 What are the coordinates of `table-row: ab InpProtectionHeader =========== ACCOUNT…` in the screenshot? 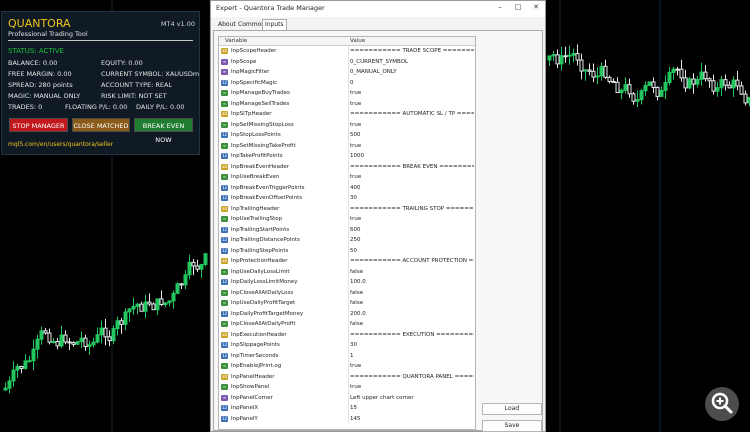 It's located at (347, 261).